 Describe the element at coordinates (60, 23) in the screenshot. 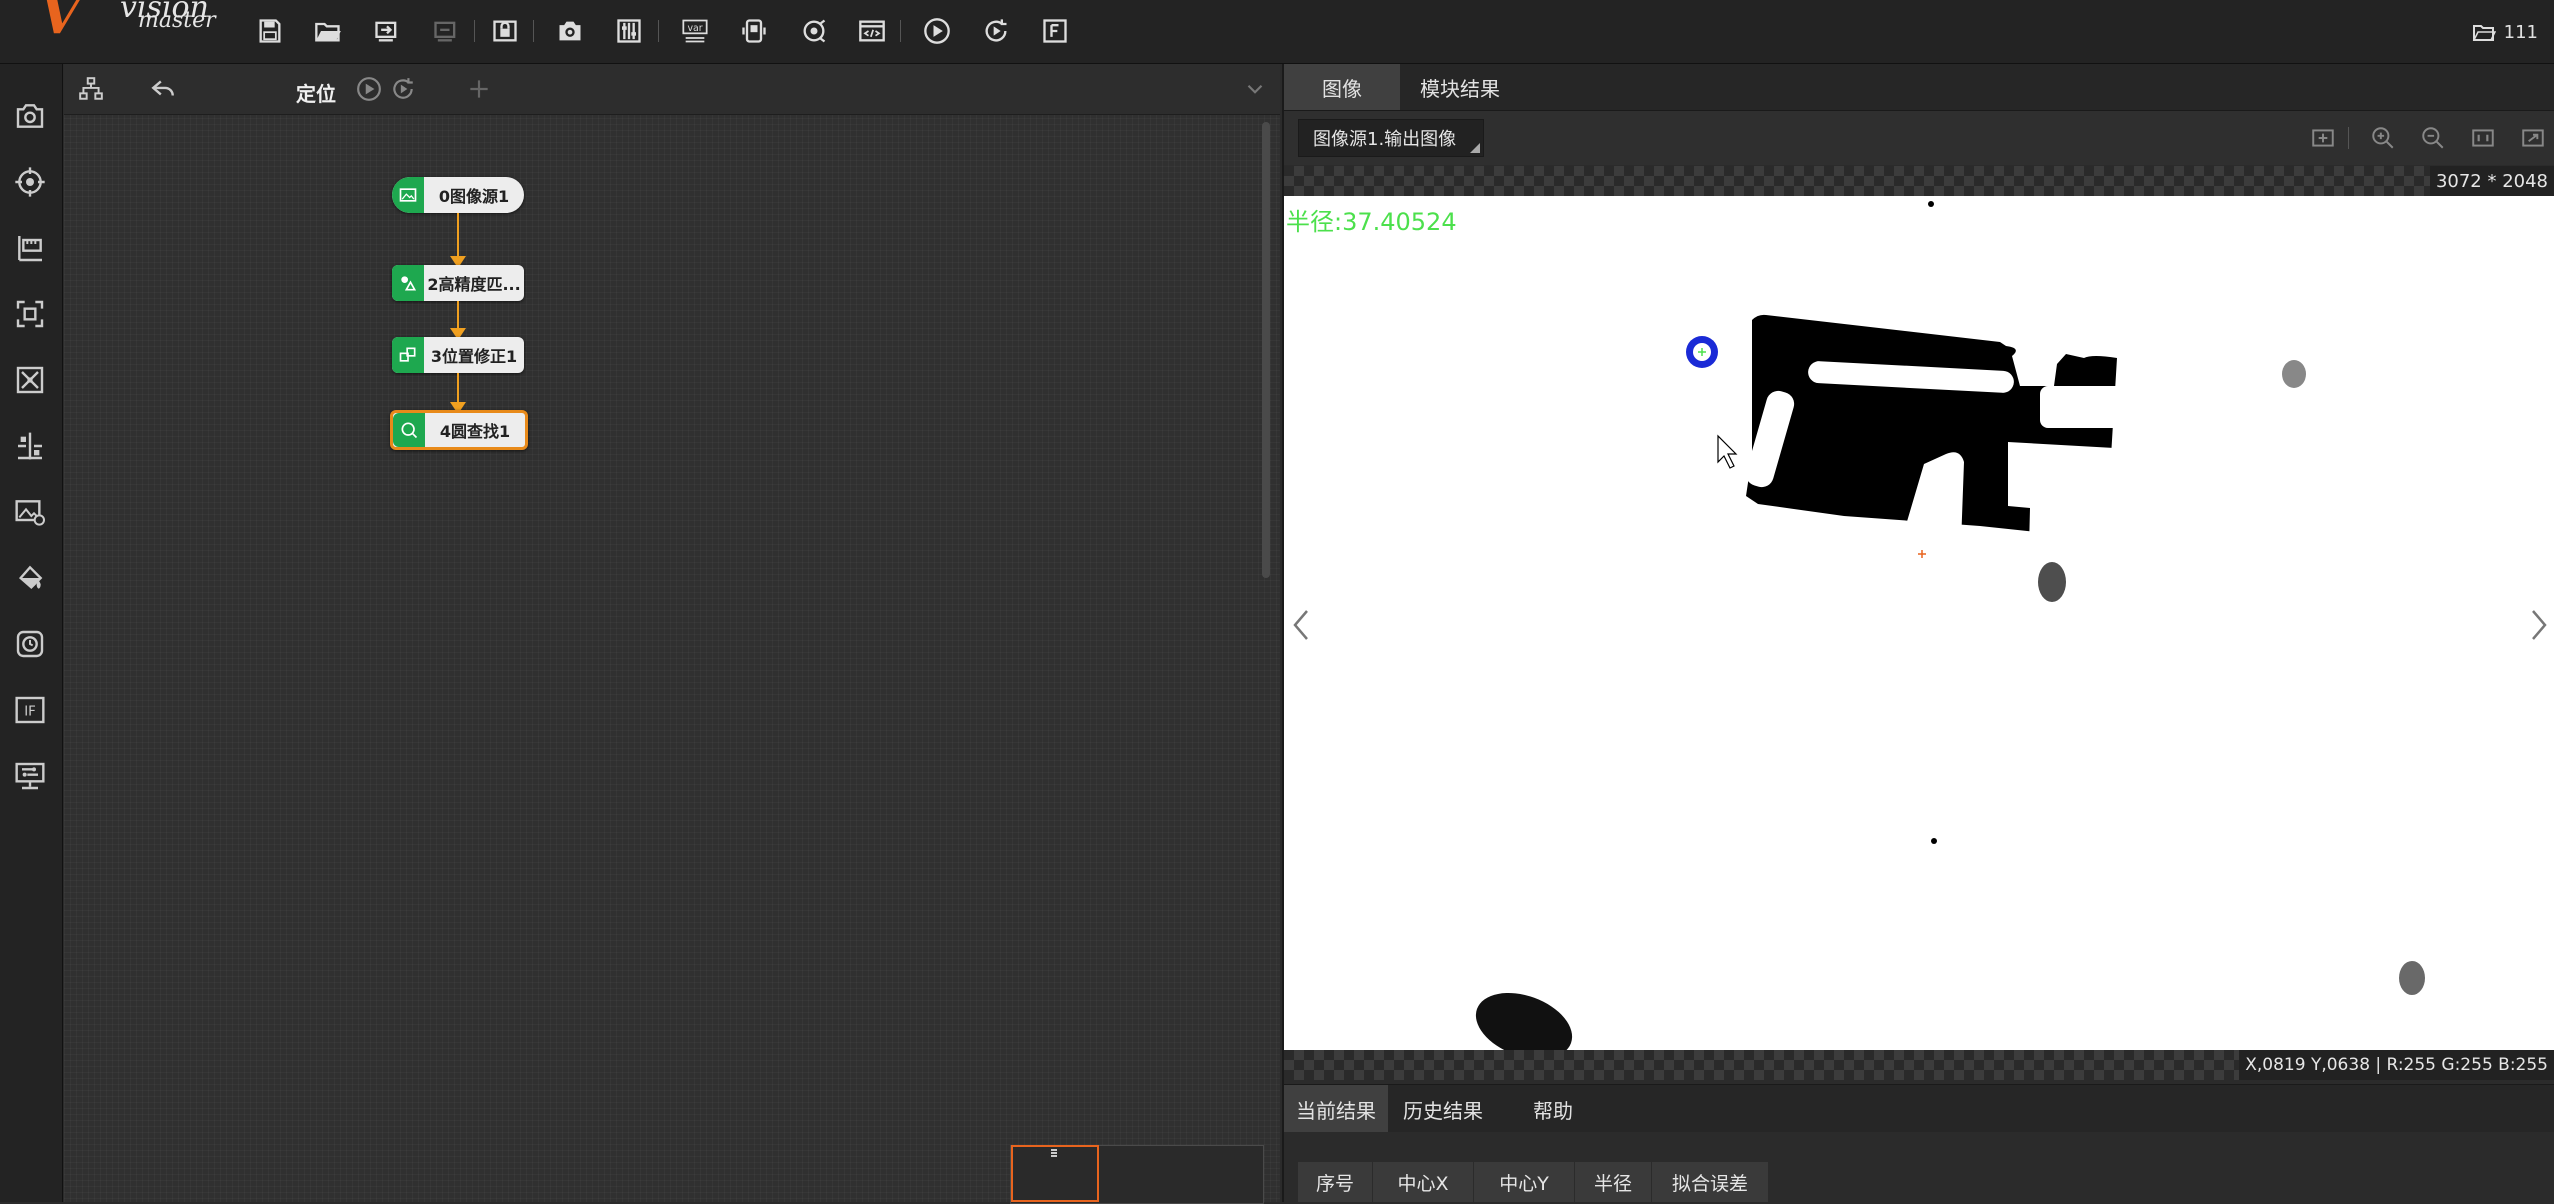

I see `logo-letter: V` at that location.